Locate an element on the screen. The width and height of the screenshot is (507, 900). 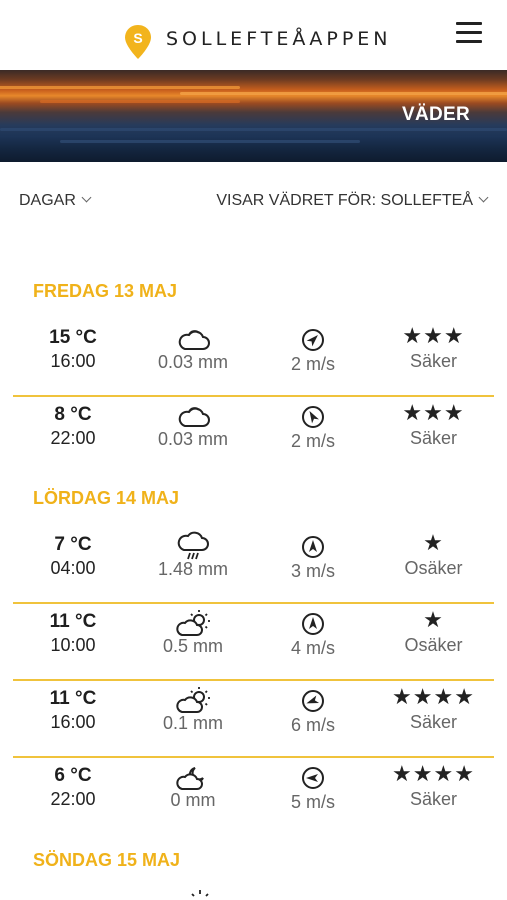
precipitation: 0.1 mm is located at coordinates (192, 723).